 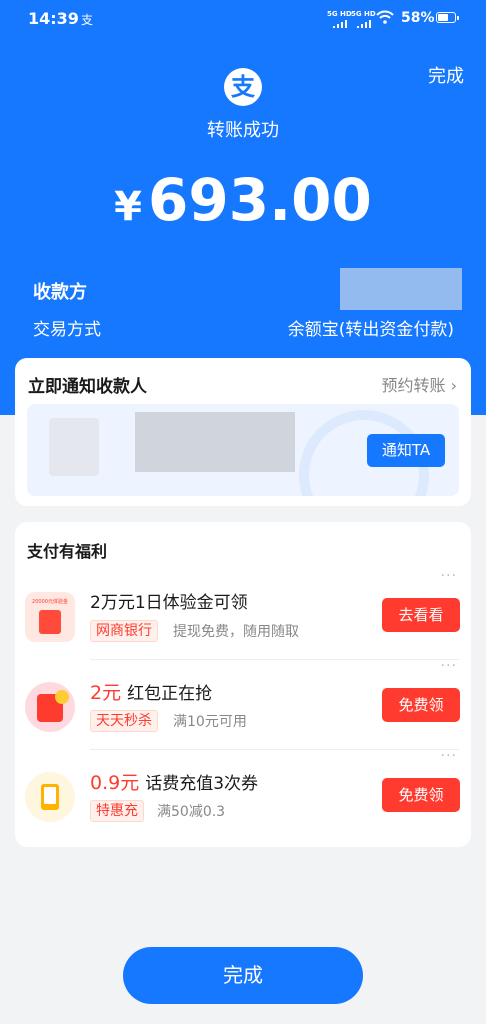 I want to click on wifi-icon, so click(x=385, y=17).